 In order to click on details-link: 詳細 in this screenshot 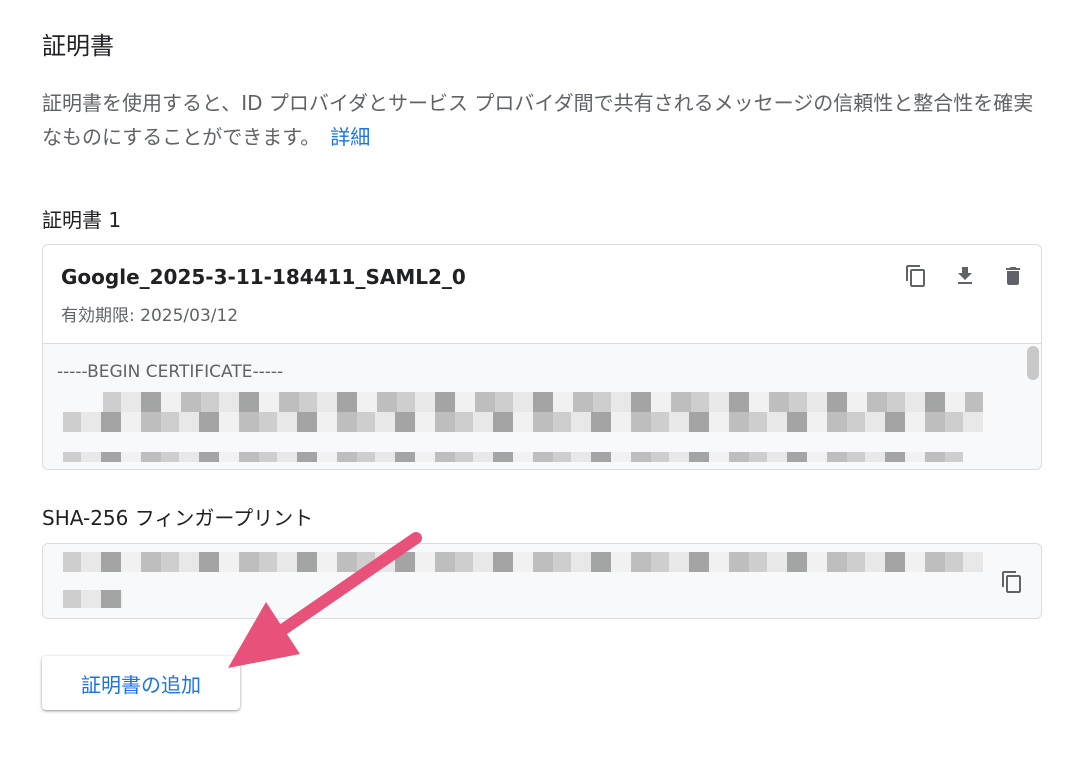, I will do `click(350, 137)`.